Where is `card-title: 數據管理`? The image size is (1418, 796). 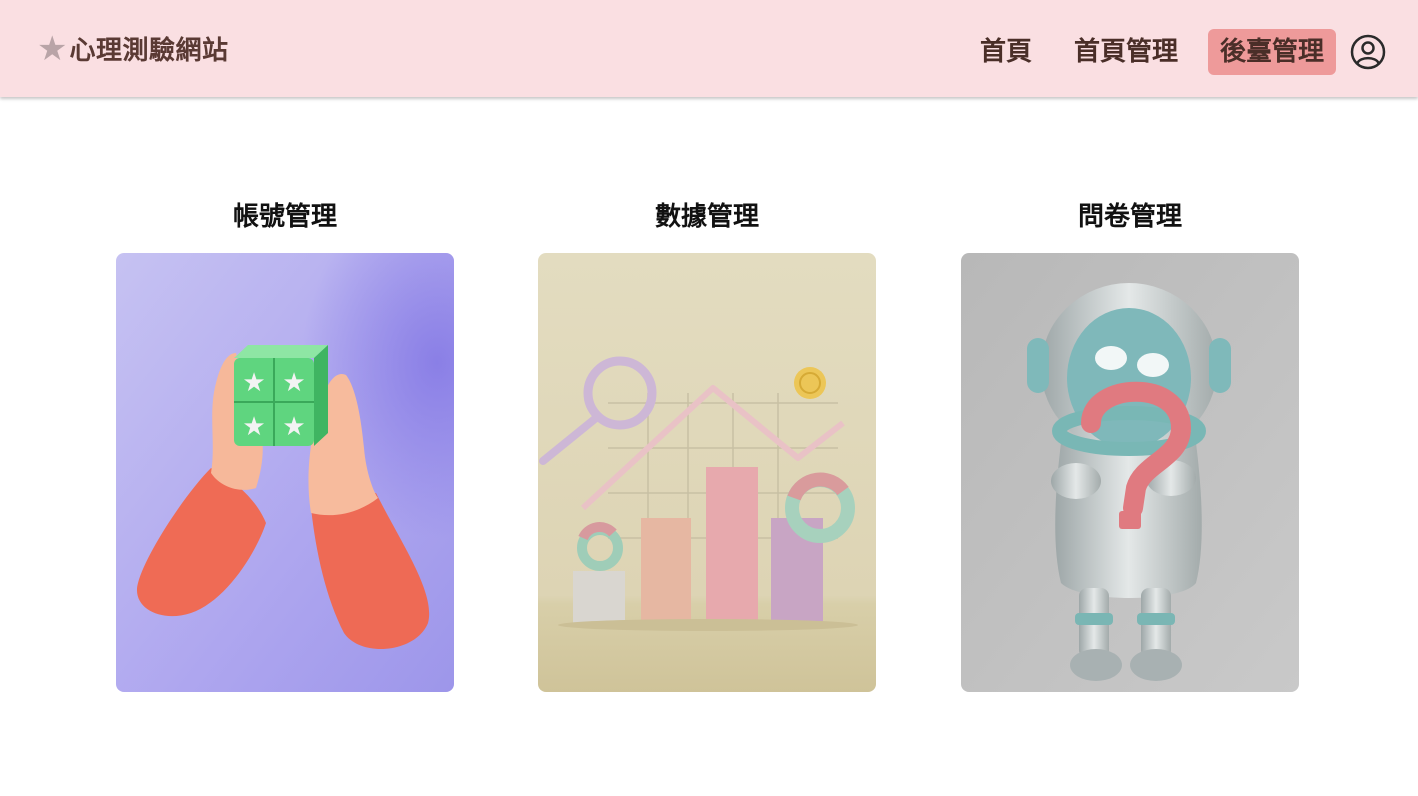 card-title: 數據管理 is located at coordinates (706, 217).